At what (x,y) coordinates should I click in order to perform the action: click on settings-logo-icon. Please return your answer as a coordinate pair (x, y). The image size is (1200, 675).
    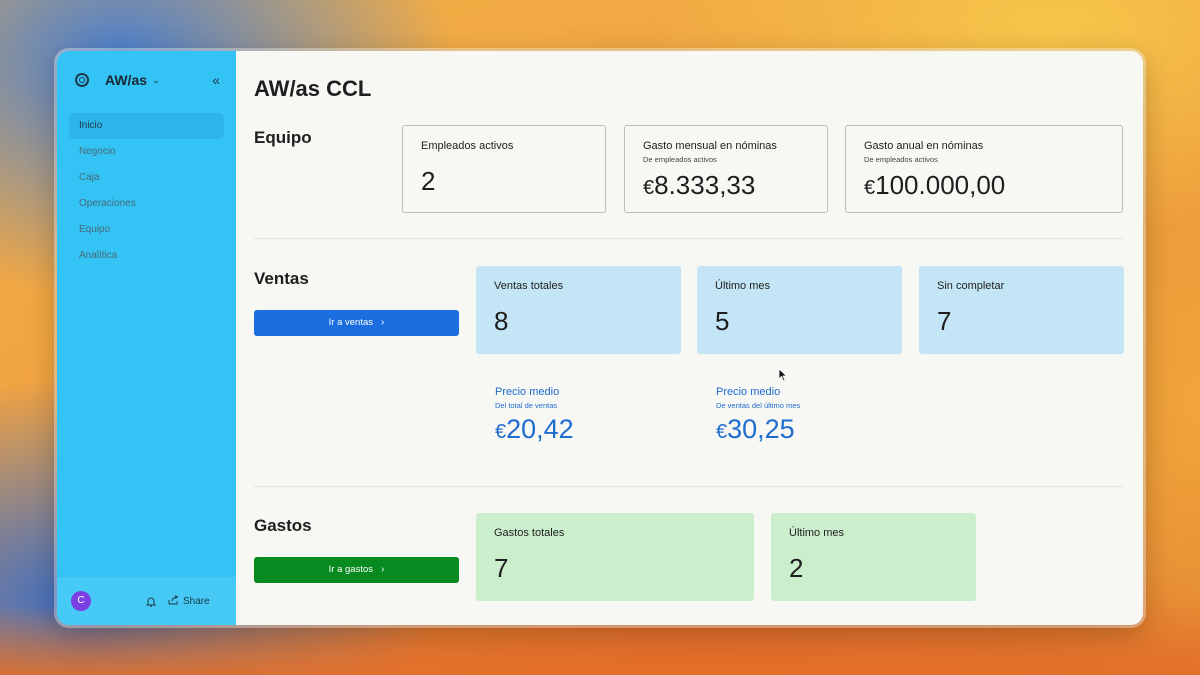
    Looking at the image, I should click on (82, 80).